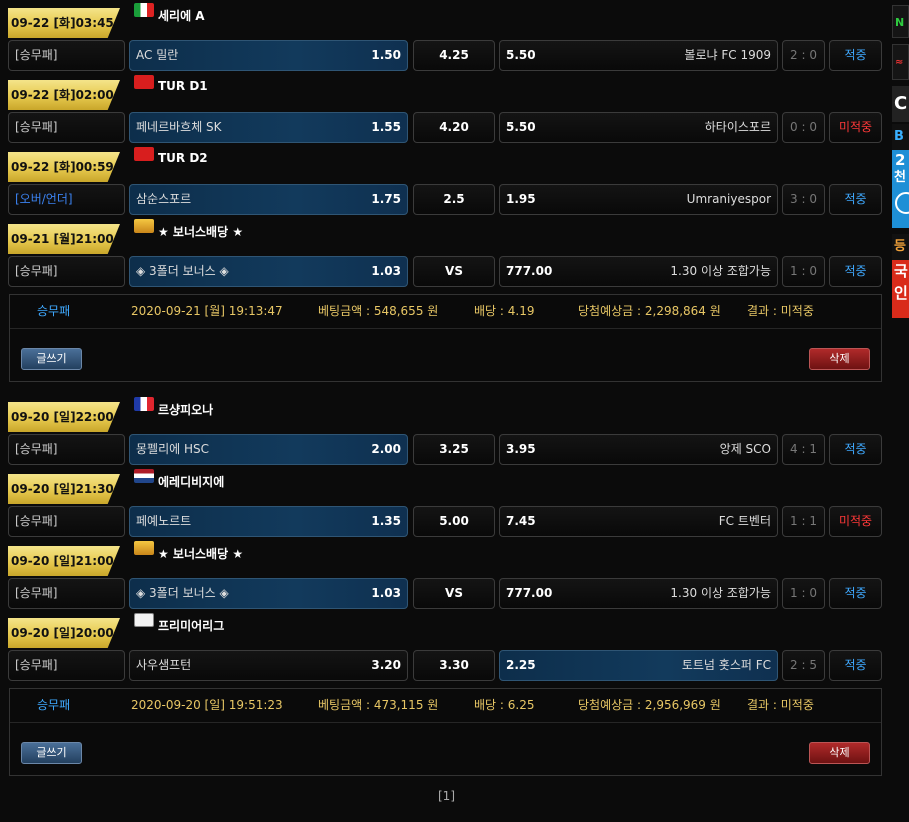 The height and width of the screenshot is (822, 909). I want to click on bet-row: [승무패] 사우샘프턴 3.20 3.30 2.25 토트넘 홋스퍼 FC 2 : 5 적중, so click(448, 666).